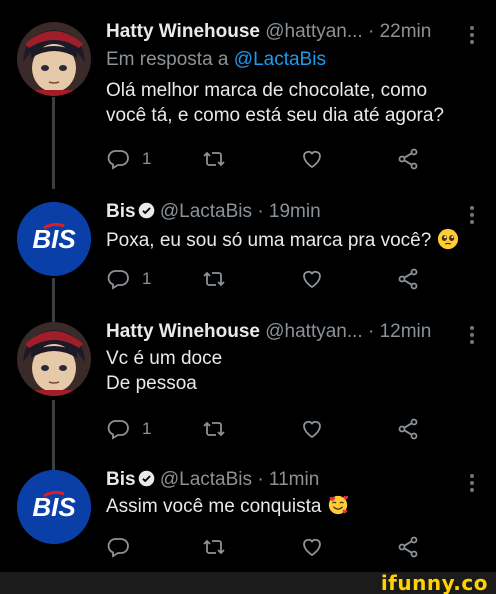  I want to click on tweet-text-line: De pessoa, so click(151, 383).